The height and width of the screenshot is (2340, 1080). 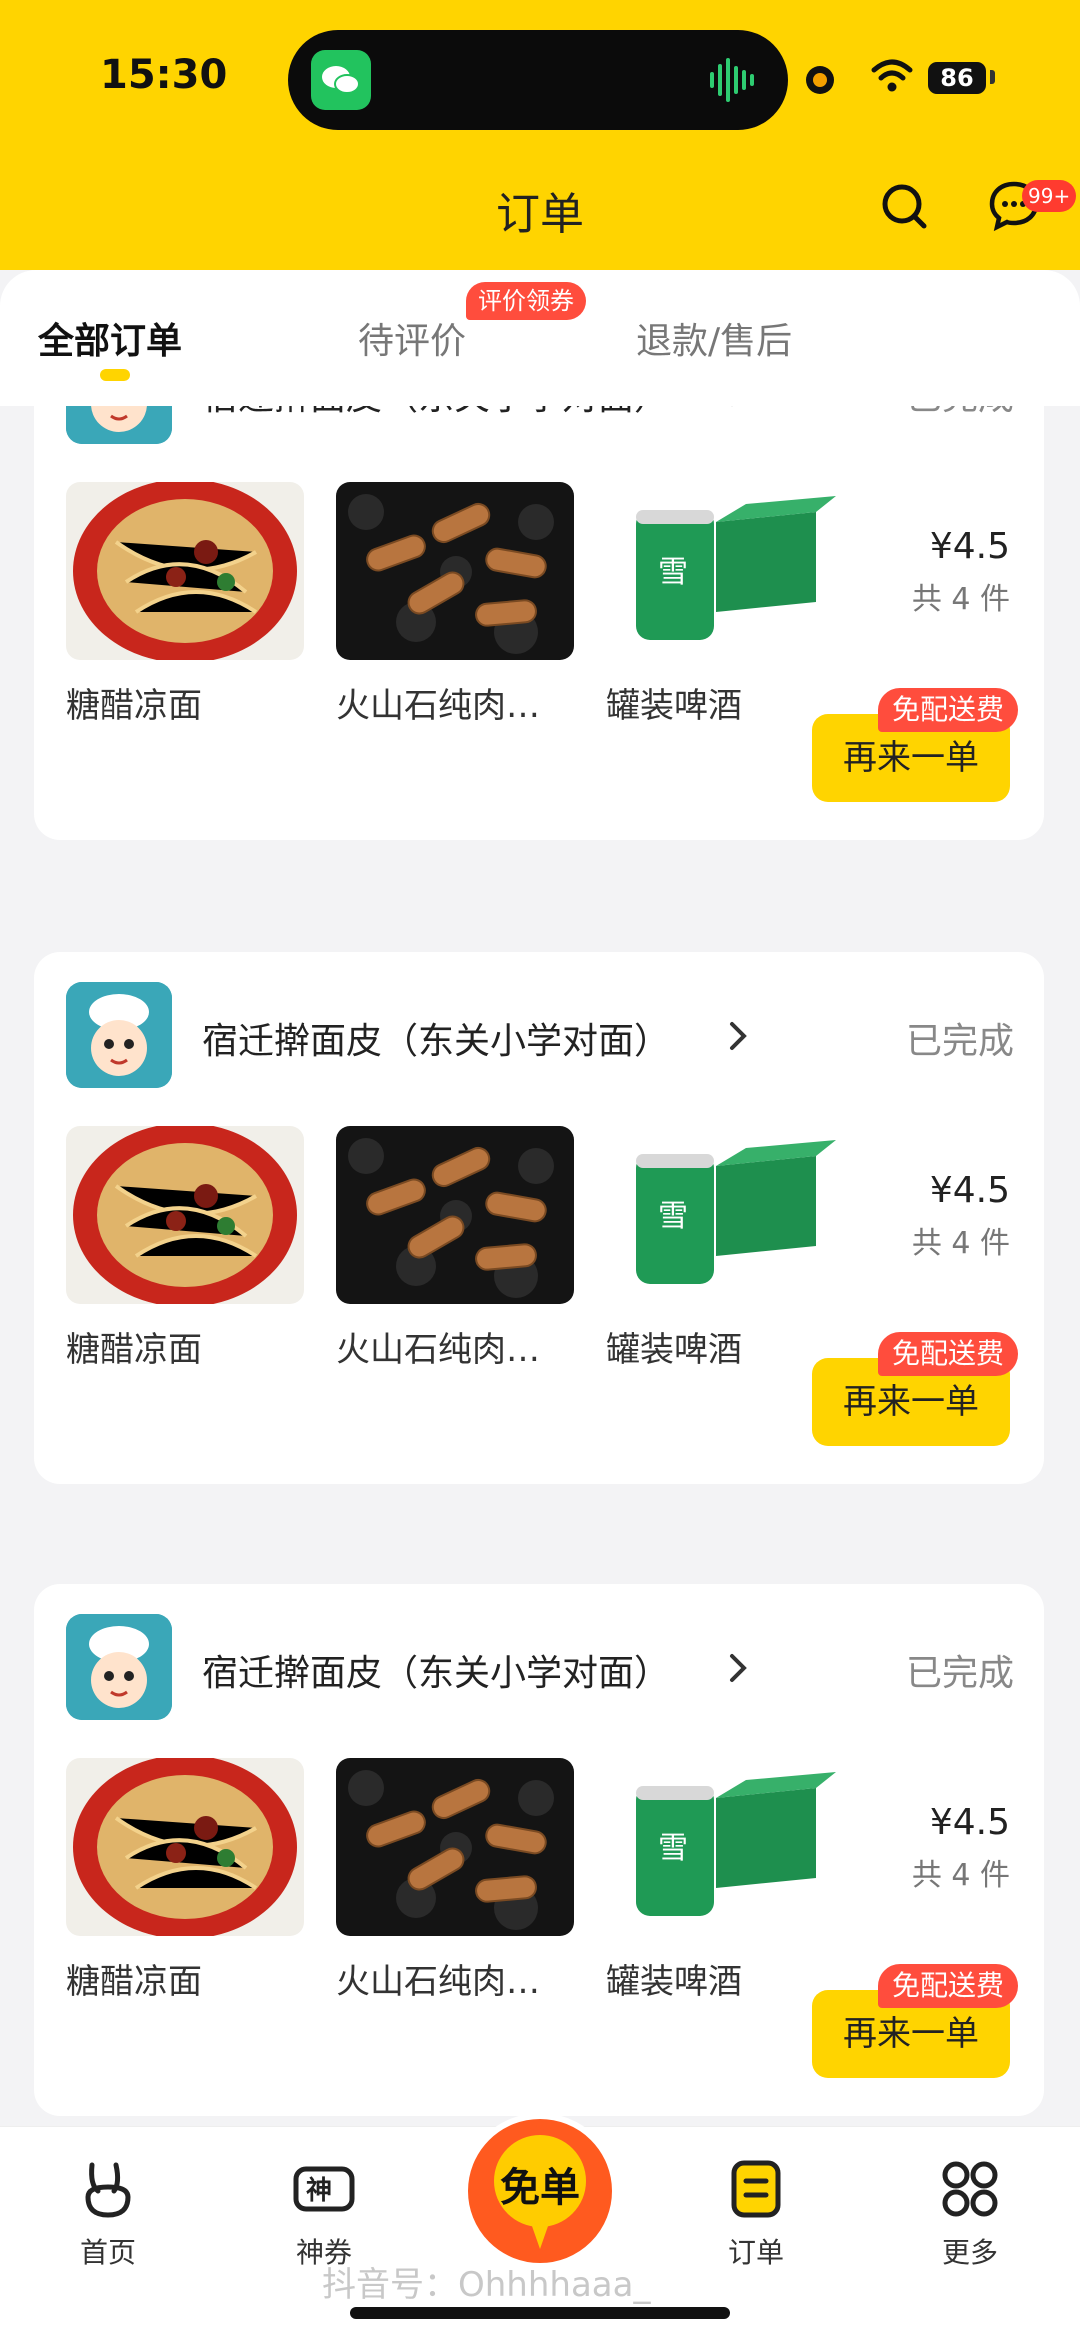 I want to click on coupon-icon: 神, so click(x=324, y=2189).